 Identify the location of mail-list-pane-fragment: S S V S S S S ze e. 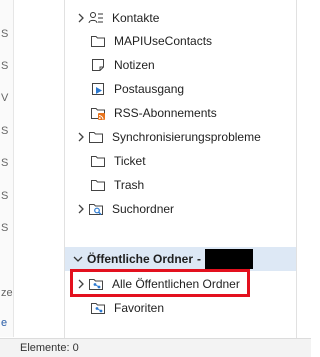
(7, 168).